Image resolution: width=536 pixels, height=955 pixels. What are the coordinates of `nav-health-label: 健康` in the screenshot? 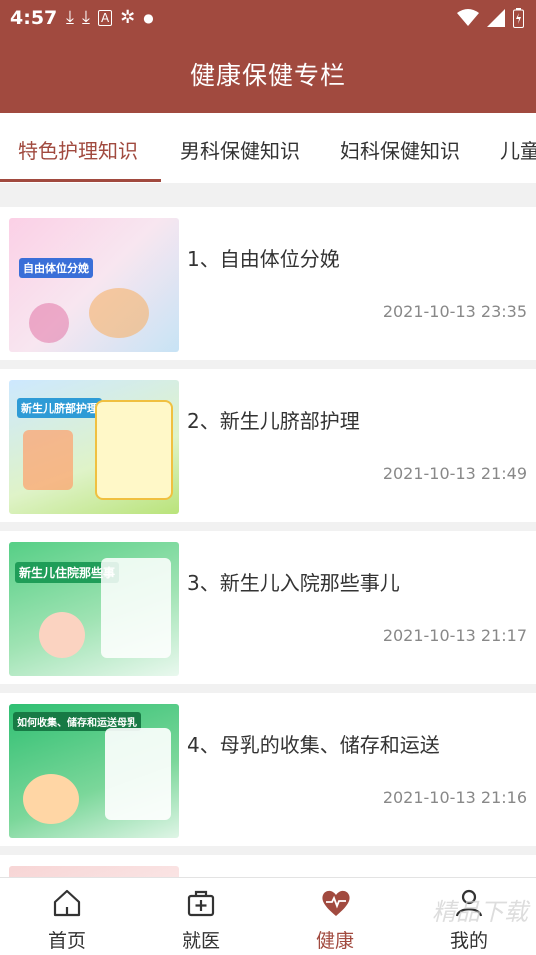 It's located at (334, 941).